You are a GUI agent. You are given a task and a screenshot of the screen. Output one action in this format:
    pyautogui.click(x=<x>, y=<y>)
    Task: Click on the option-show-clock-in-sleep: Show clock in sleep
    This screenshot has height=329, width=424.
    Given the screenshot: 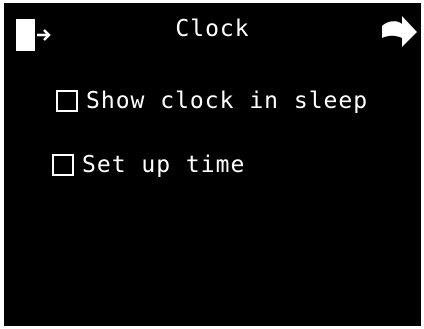 What is the action you would take?
    pyautogui.click(x=212, y=101)
    